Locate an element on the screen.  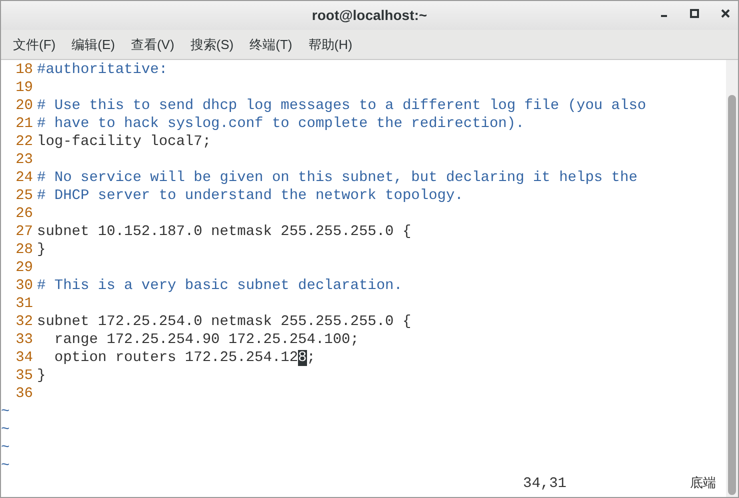
line-number: 21 is located at coordinates (24, 124).